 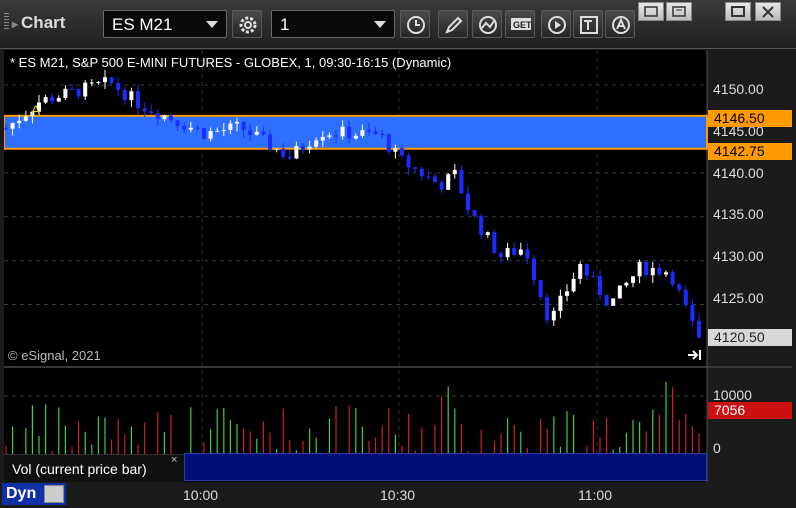 I want to click on alert-button, so click(x=620, y=24).